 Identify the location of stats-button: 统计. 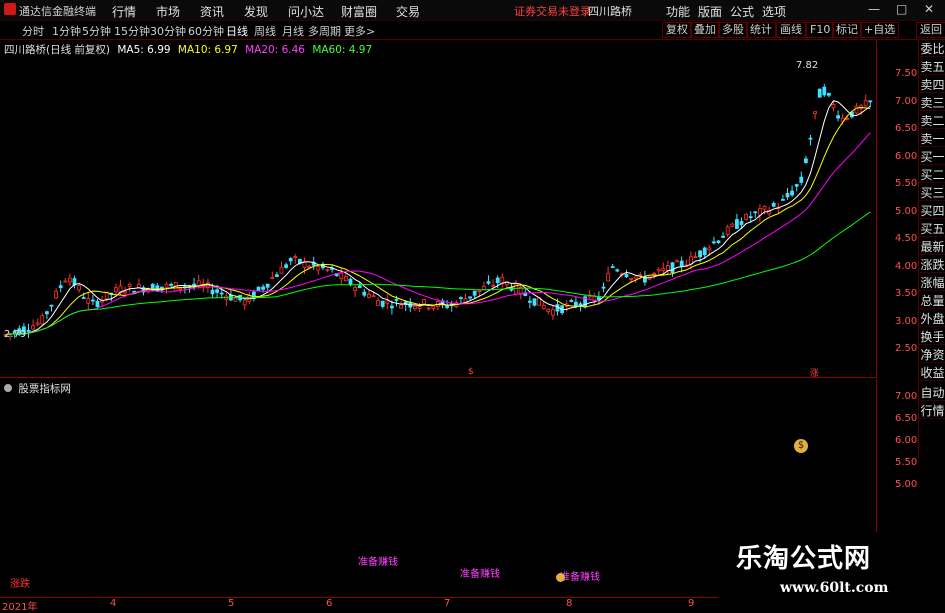
(761, 30).